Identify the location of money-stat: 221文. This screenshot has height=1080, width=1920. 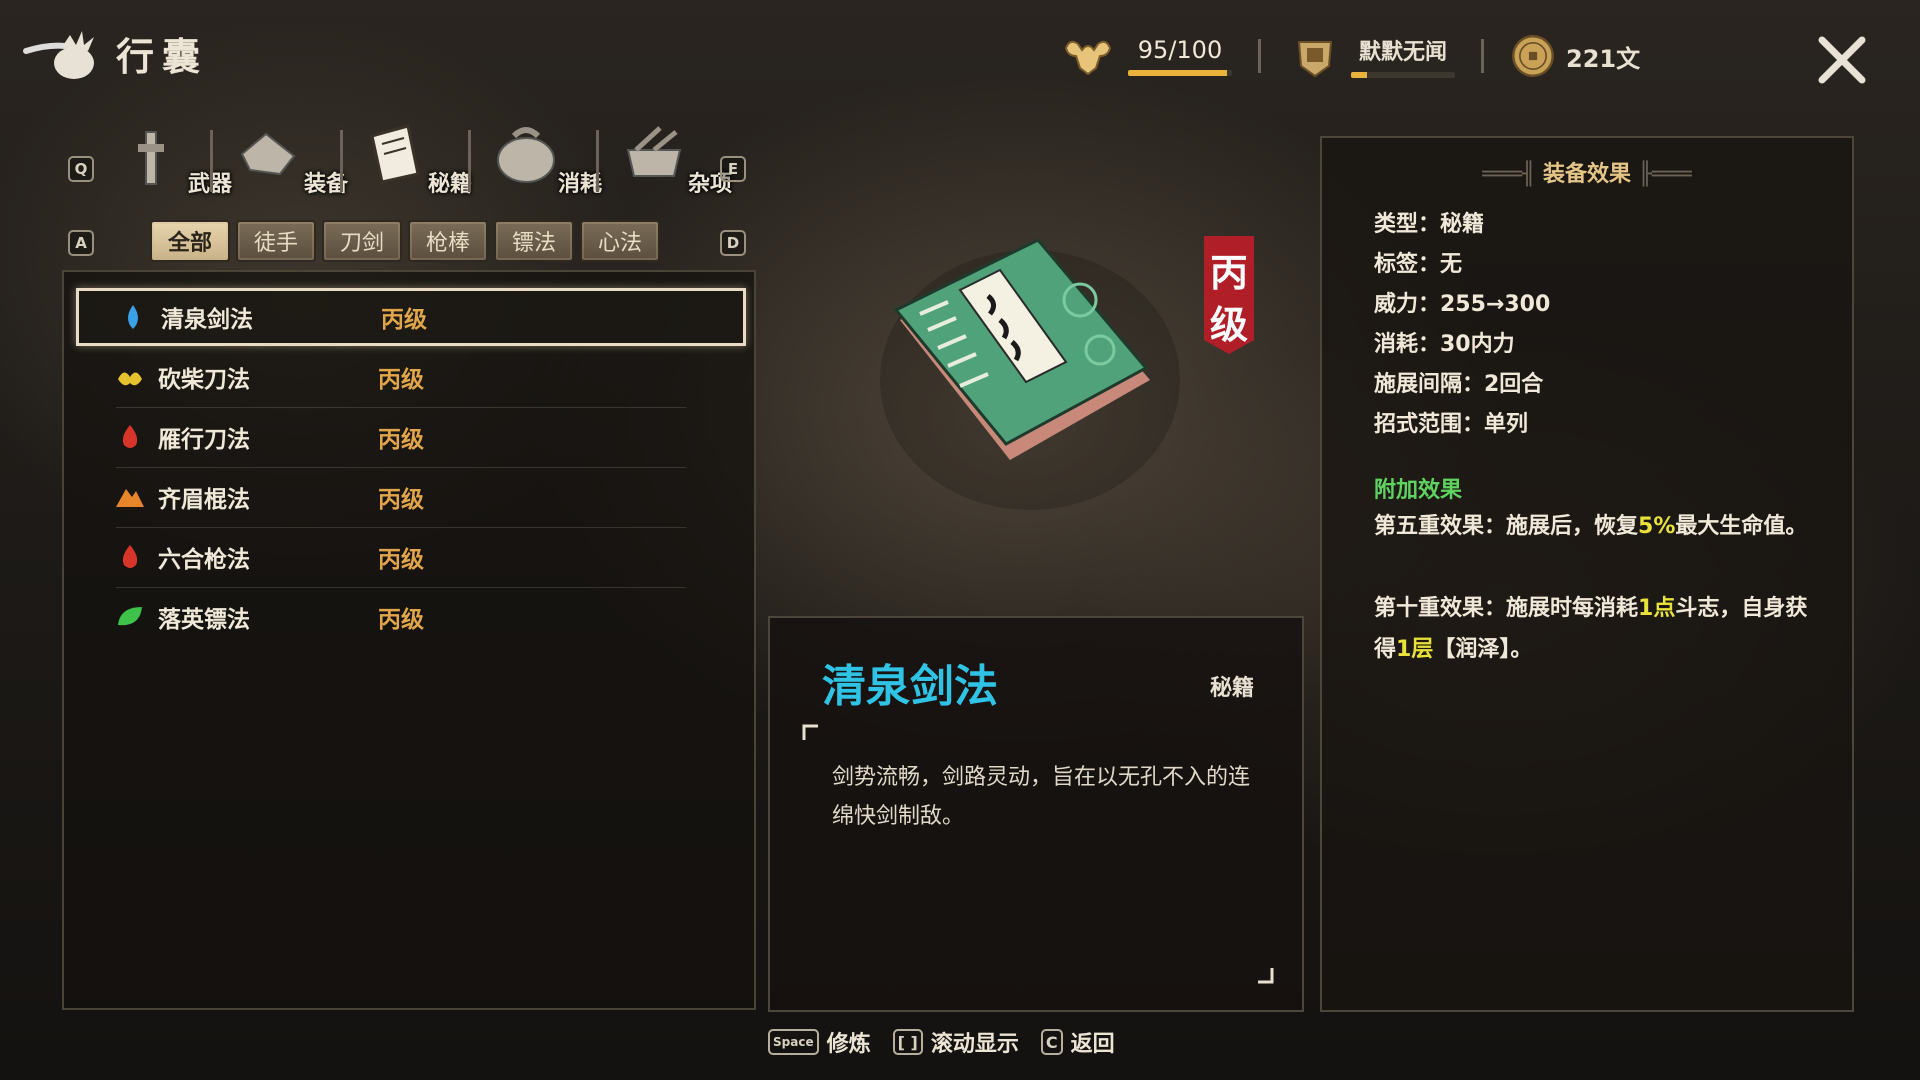
(1575, 56).